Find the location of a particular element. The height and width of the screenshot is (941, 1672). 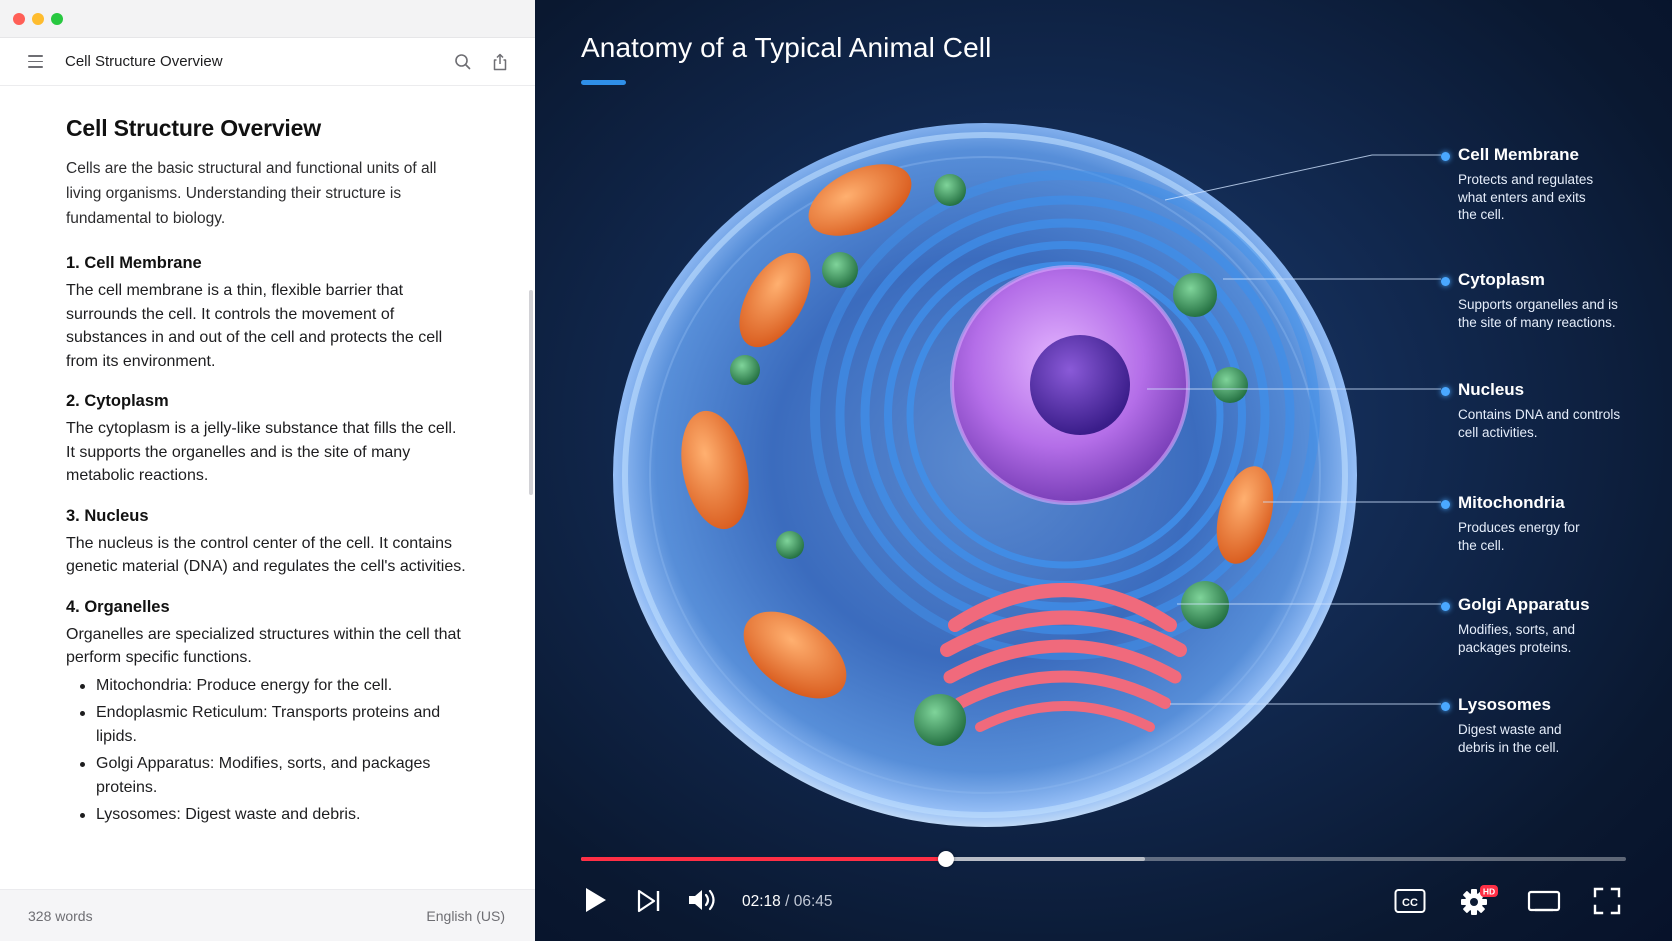

label-title: Golgi Apparatus is located at coordinates (1524, 604).